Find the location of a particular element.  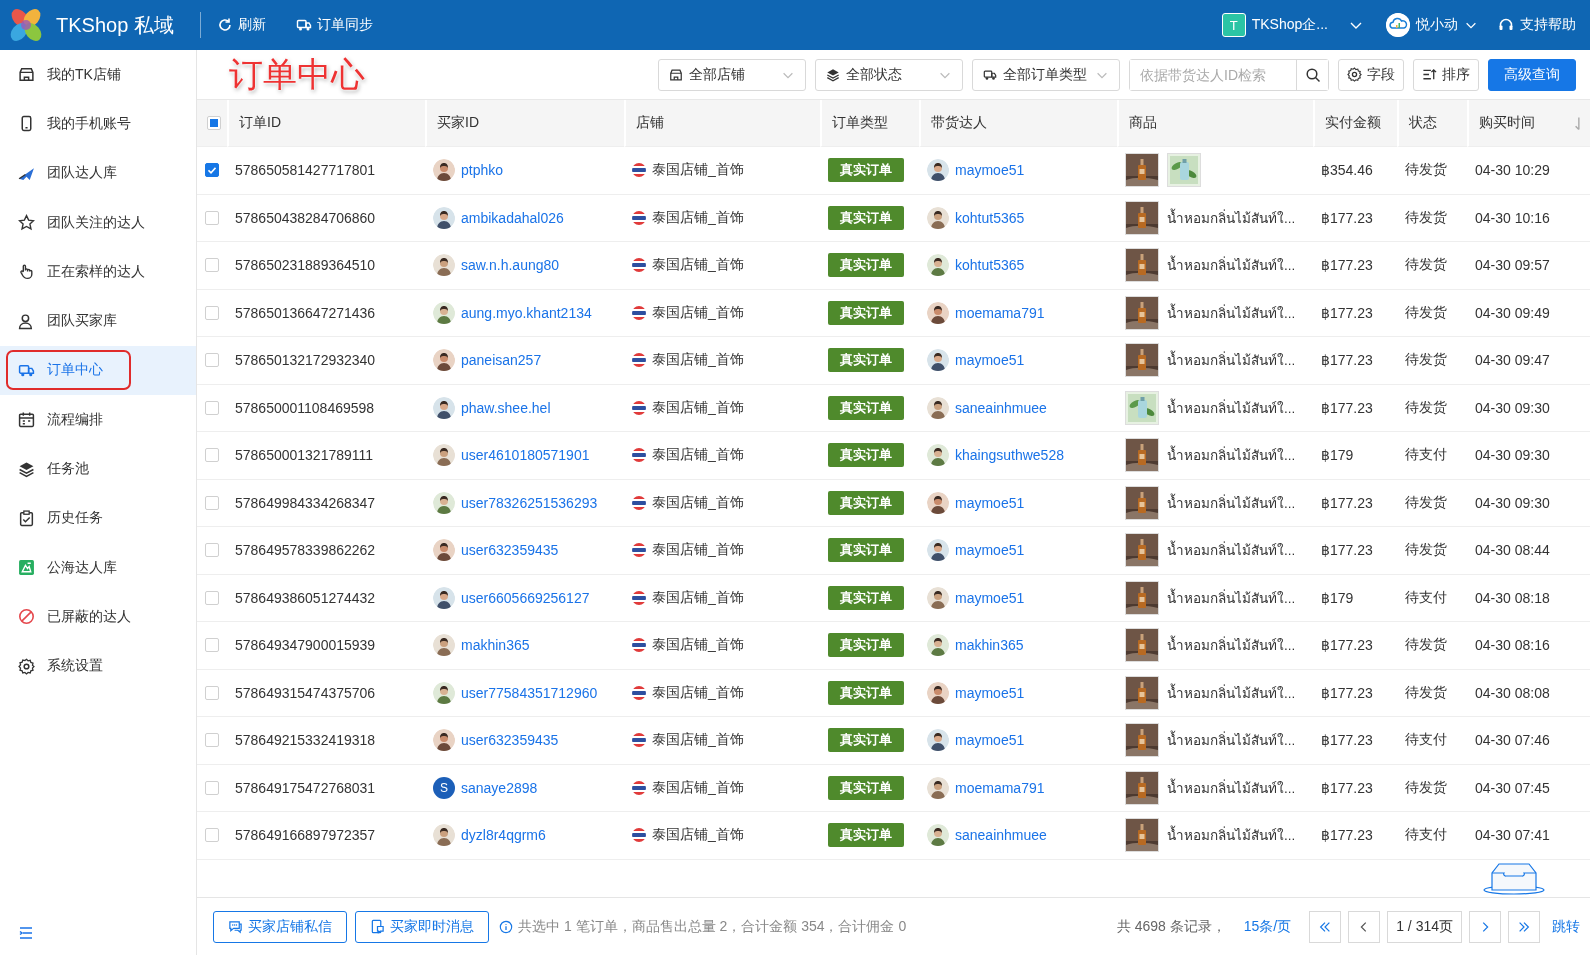

order-id: 578649578339862262 is located at coordinates (305, 550).